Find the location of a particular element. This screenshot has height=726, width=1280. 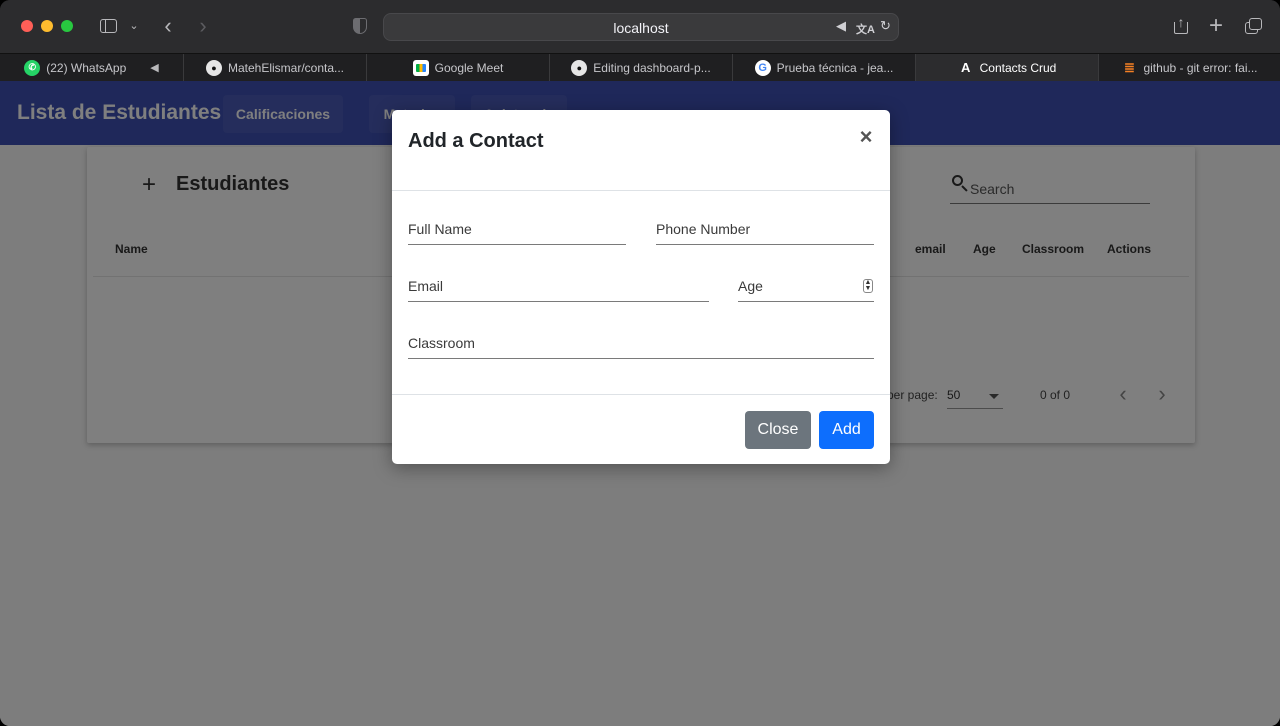

translate-icon: 文A is located at coordinates (865, 29).